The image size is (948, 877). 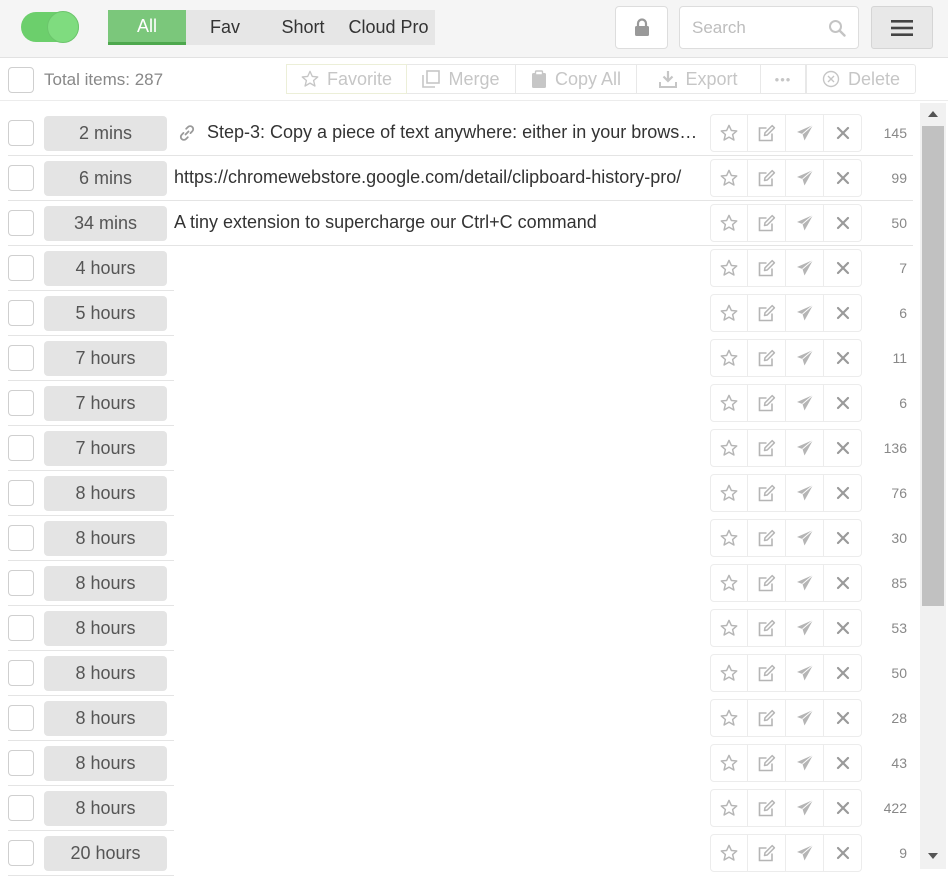 What do you see at coordinates (105, 268) in the screenshot?
I see `item-time-badge: 4 hours` at bounding box center [105, 268].